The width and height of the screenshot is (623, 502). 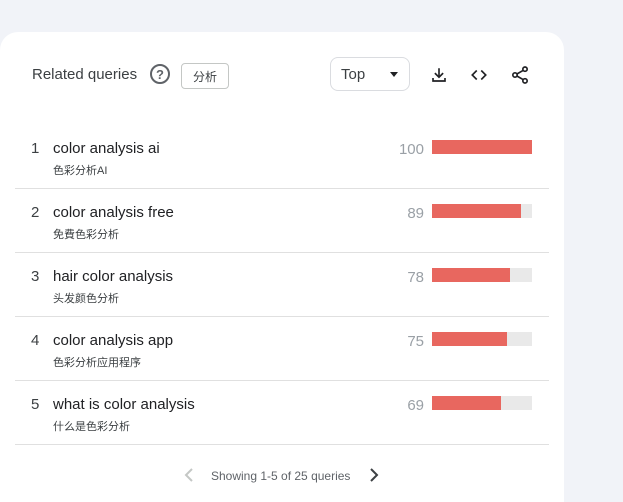 I want to click on row-translation: 色彩分析应用程序, so click(x=97, y=363).